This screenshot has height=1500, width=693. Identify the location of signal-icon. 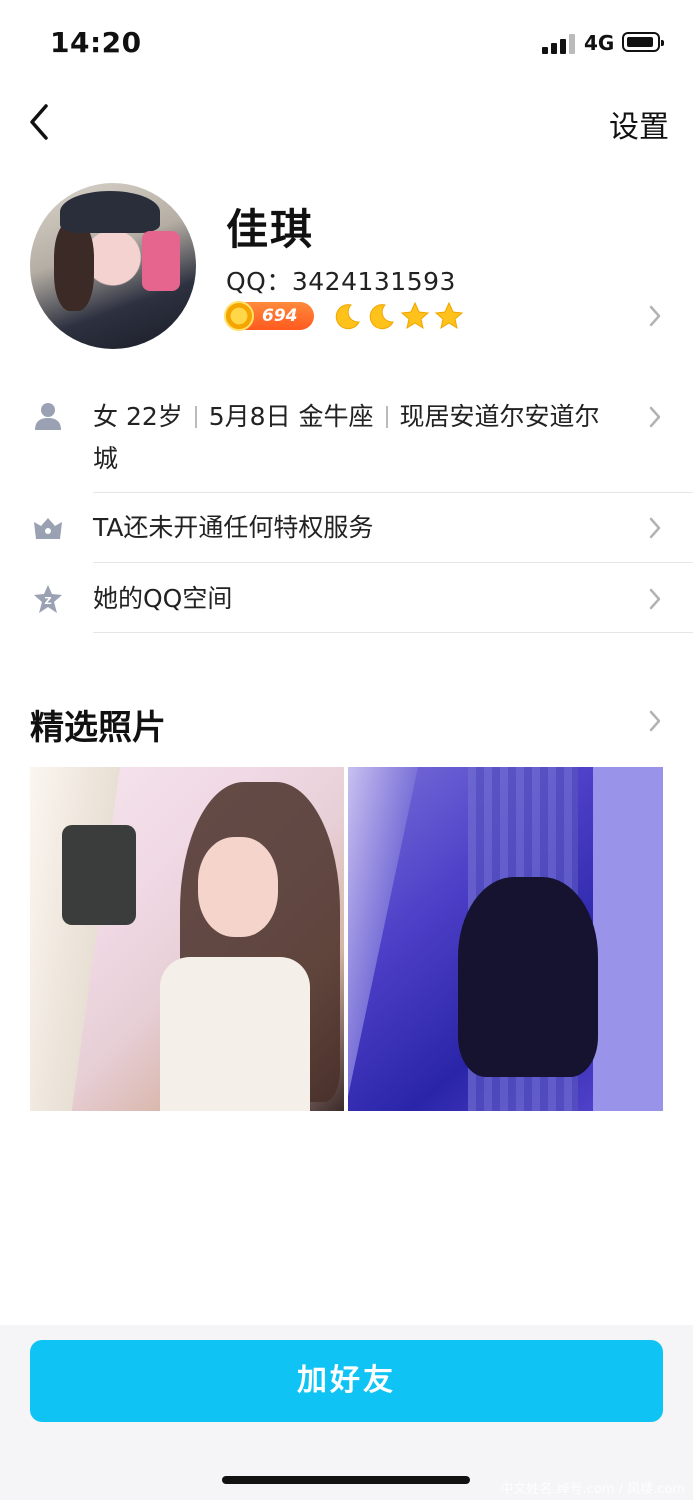
(559, 44).